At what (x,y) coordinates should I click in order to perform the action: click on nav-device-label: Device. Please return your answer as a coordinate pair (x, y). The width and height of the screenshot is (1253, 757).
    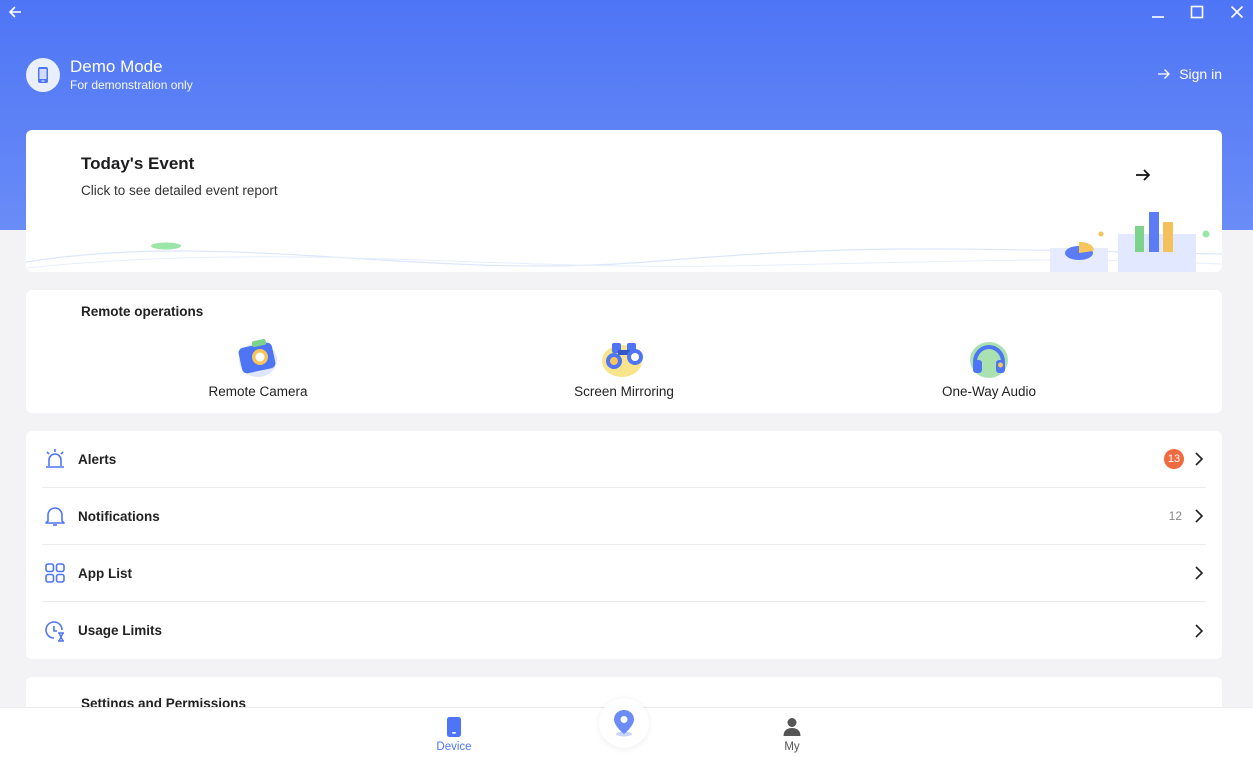
    Looking at the image, I should click on (454, 747).